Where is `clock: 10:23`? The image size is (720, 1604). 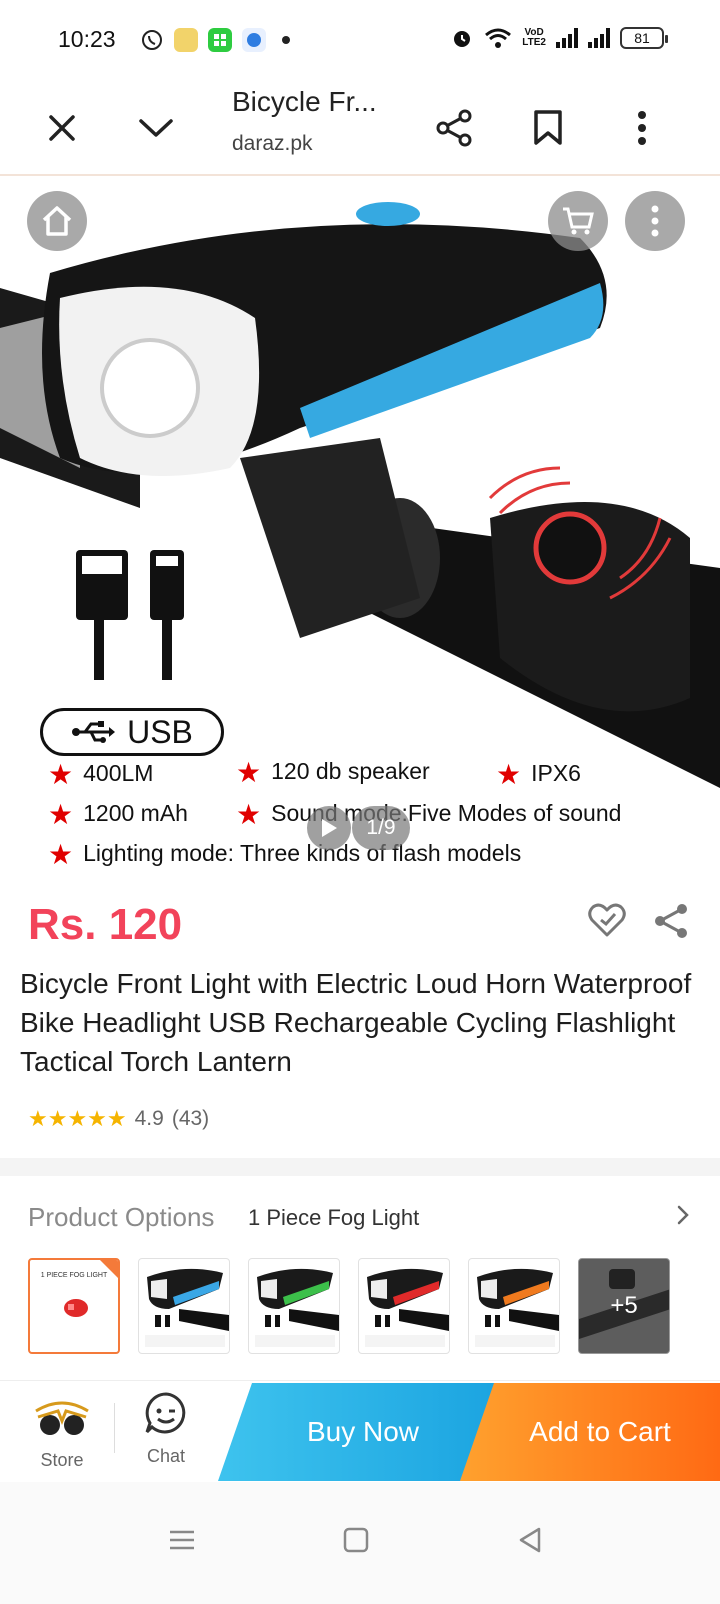
clock: 10:23 is located at coordinates (87, 39).